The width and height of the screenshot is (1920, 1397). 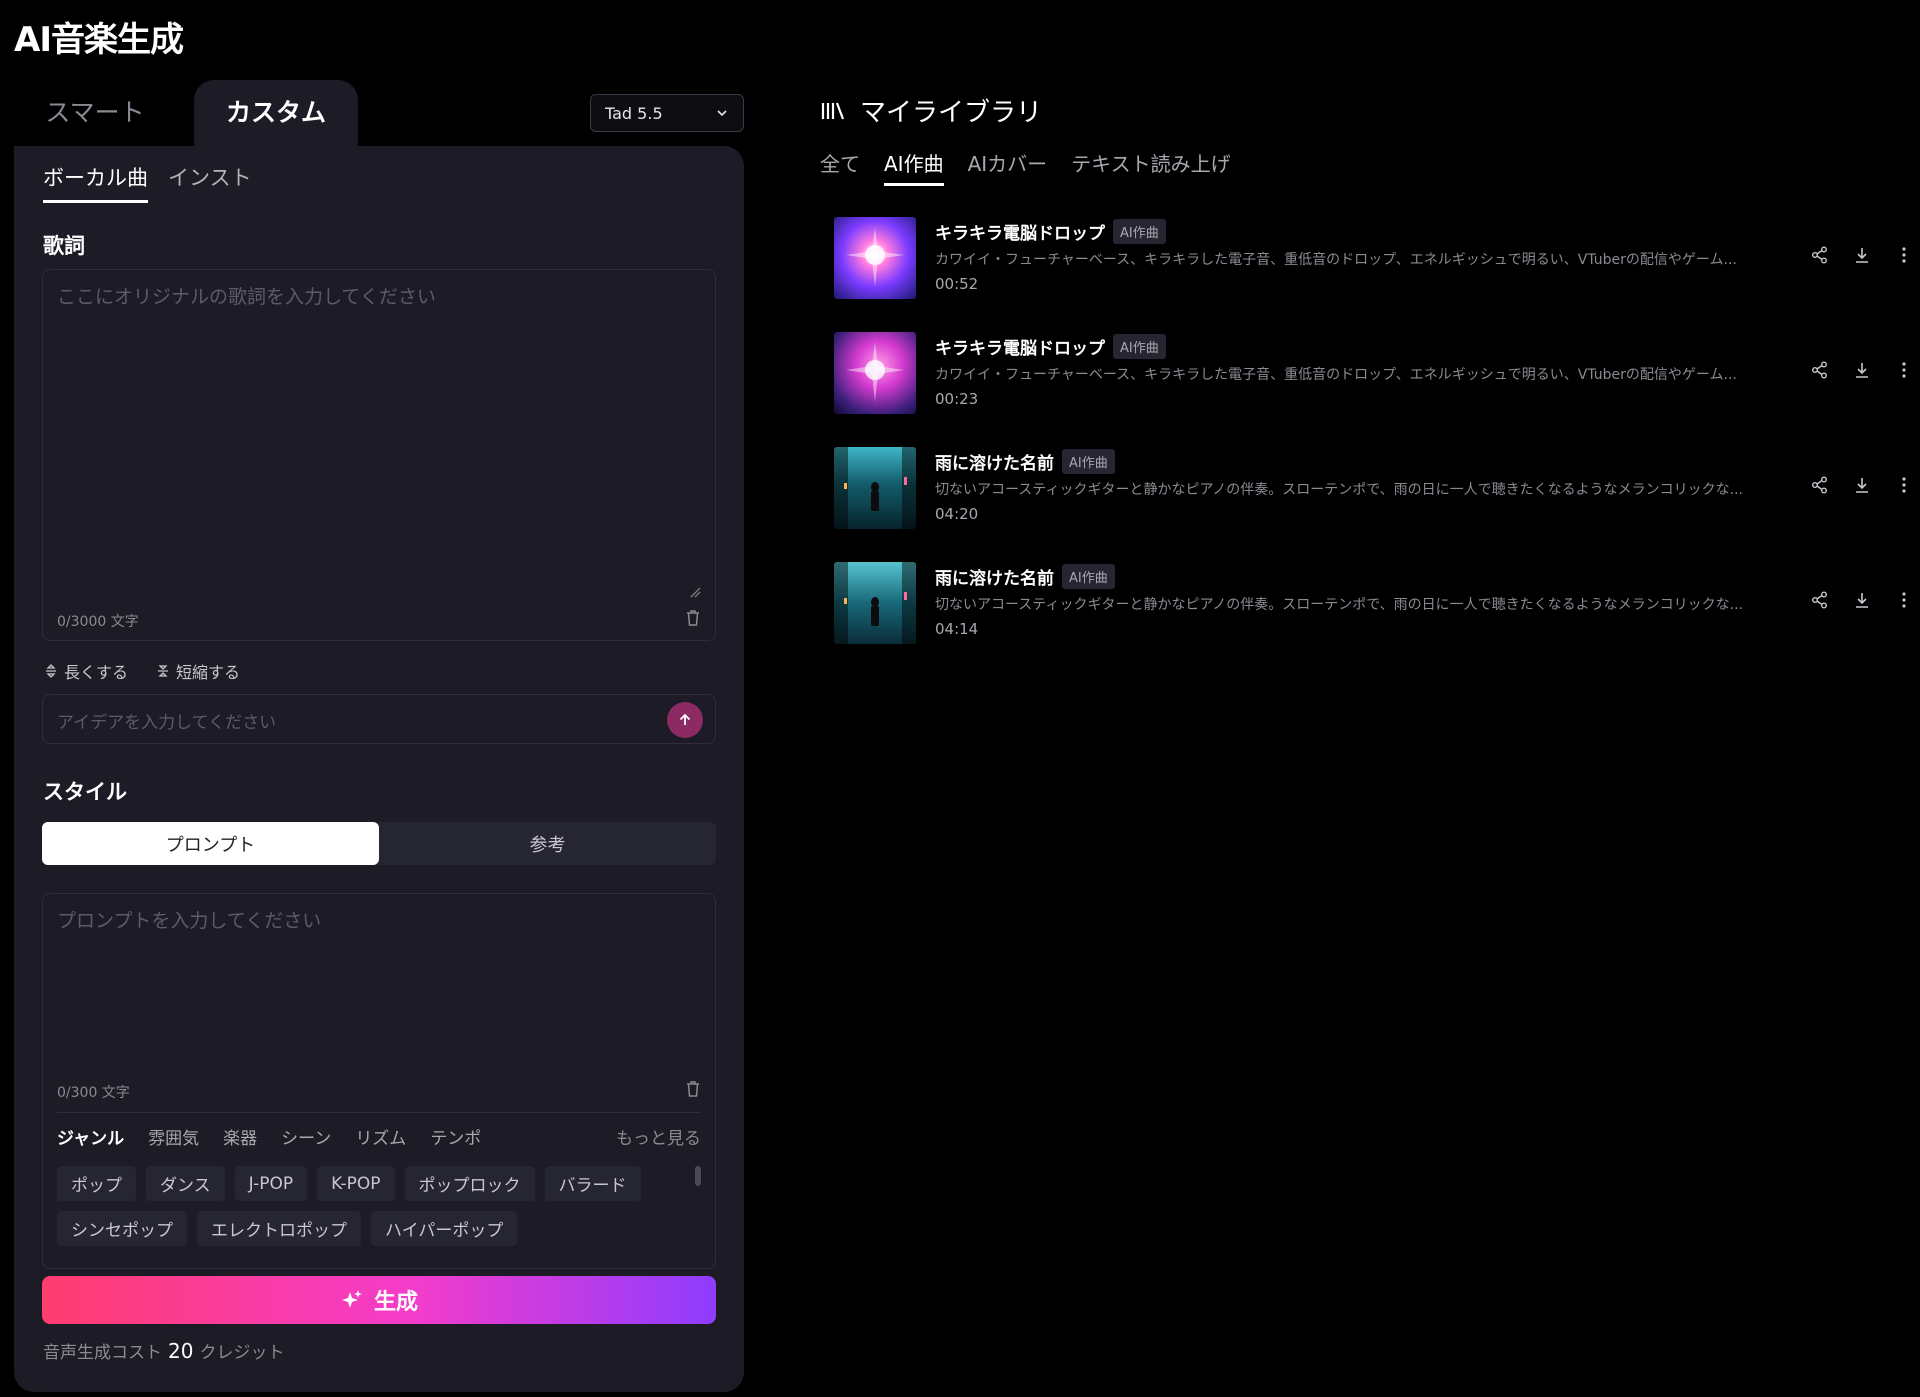 I want to click on send-button, so click(x=685, y=720).